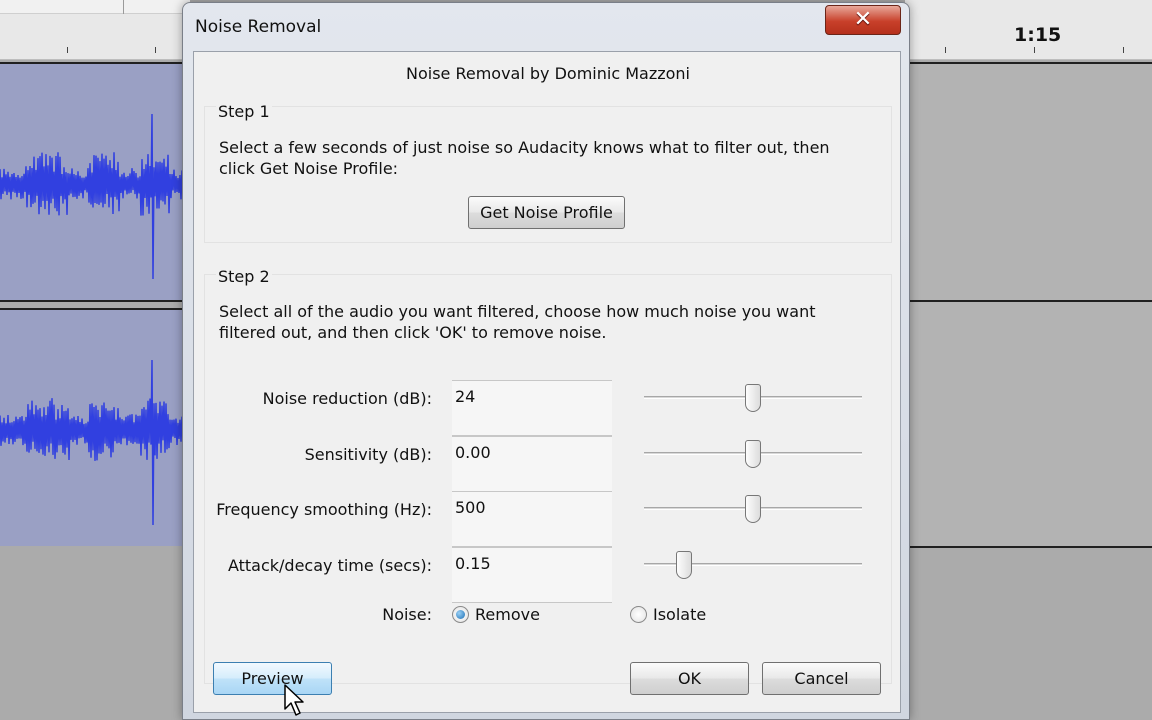 The width and height of the screenshot is (1152, 720). Describe the element at coordinates (1038, 35) in the screenshot. I see `timeline-label: 1:15` at that location.